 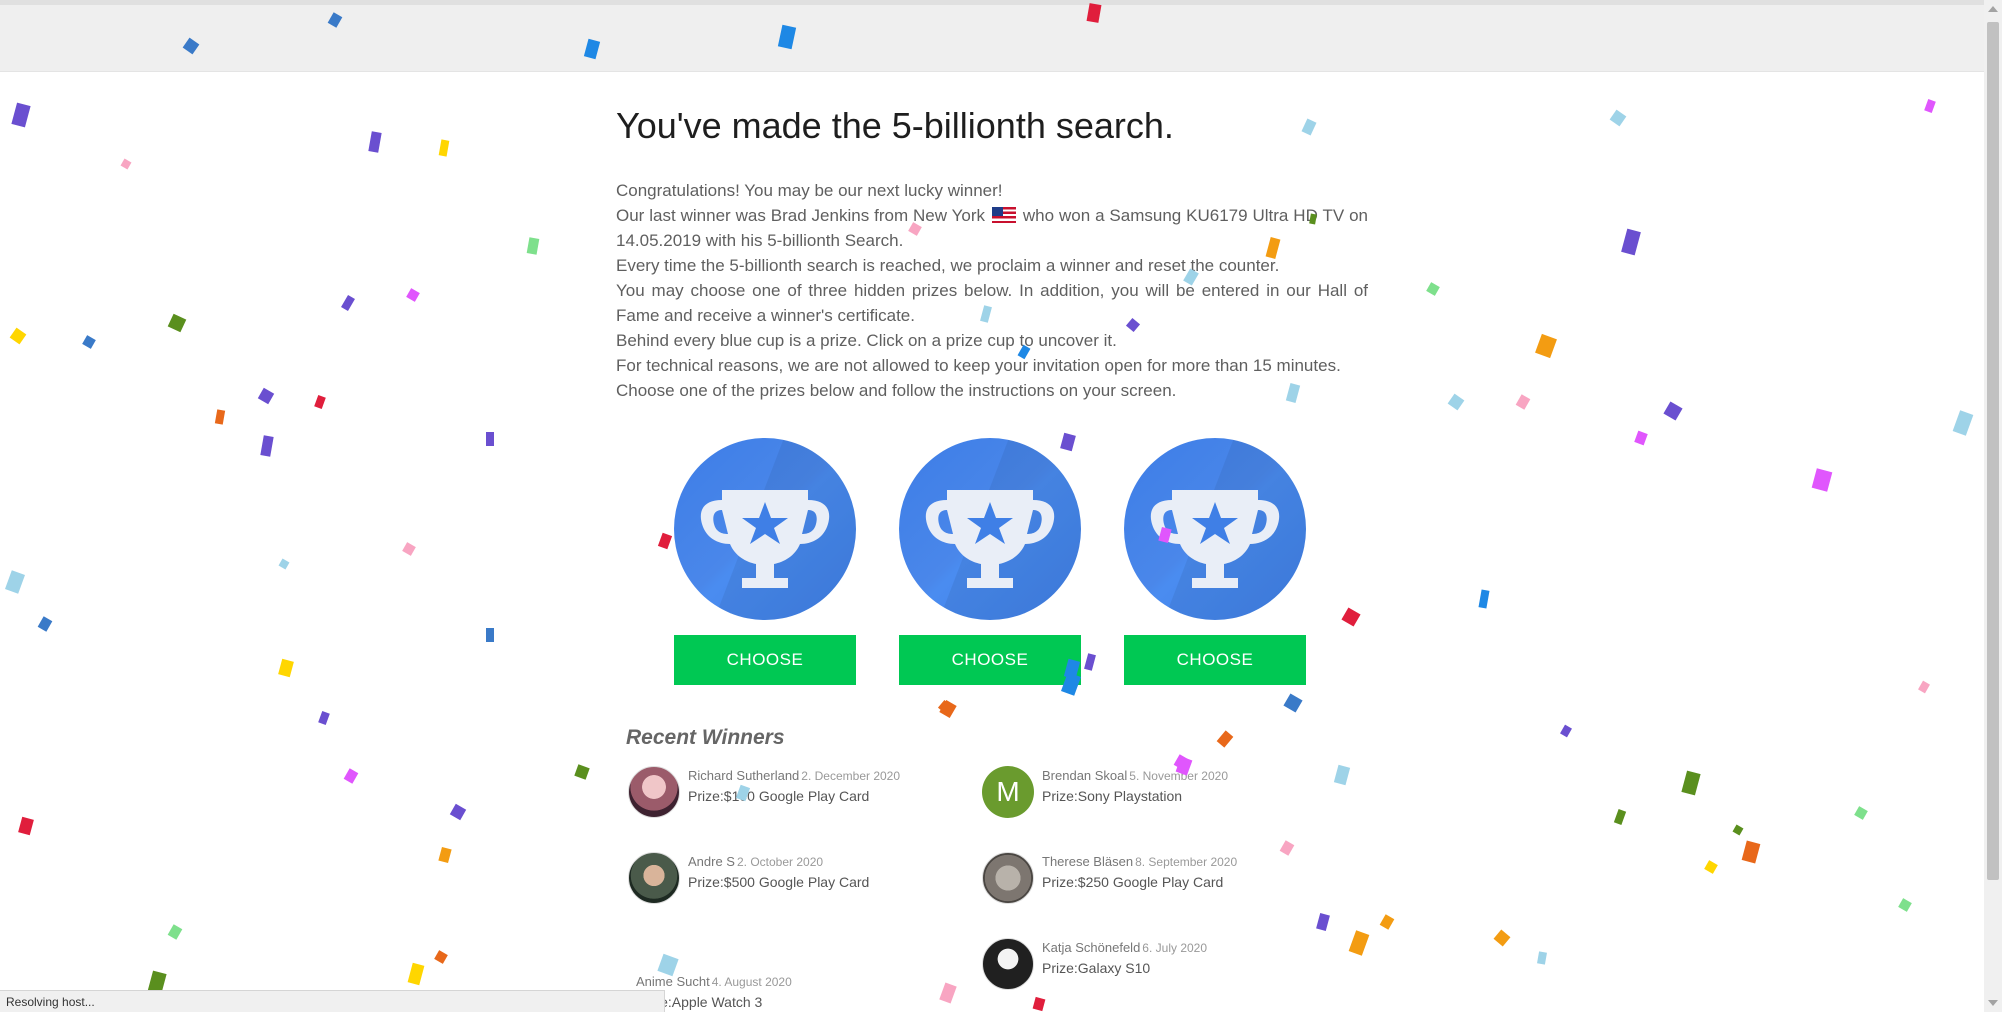 I want to click on winner-prize: Prize:Sony Playstation, so click(x=1112, y=796).